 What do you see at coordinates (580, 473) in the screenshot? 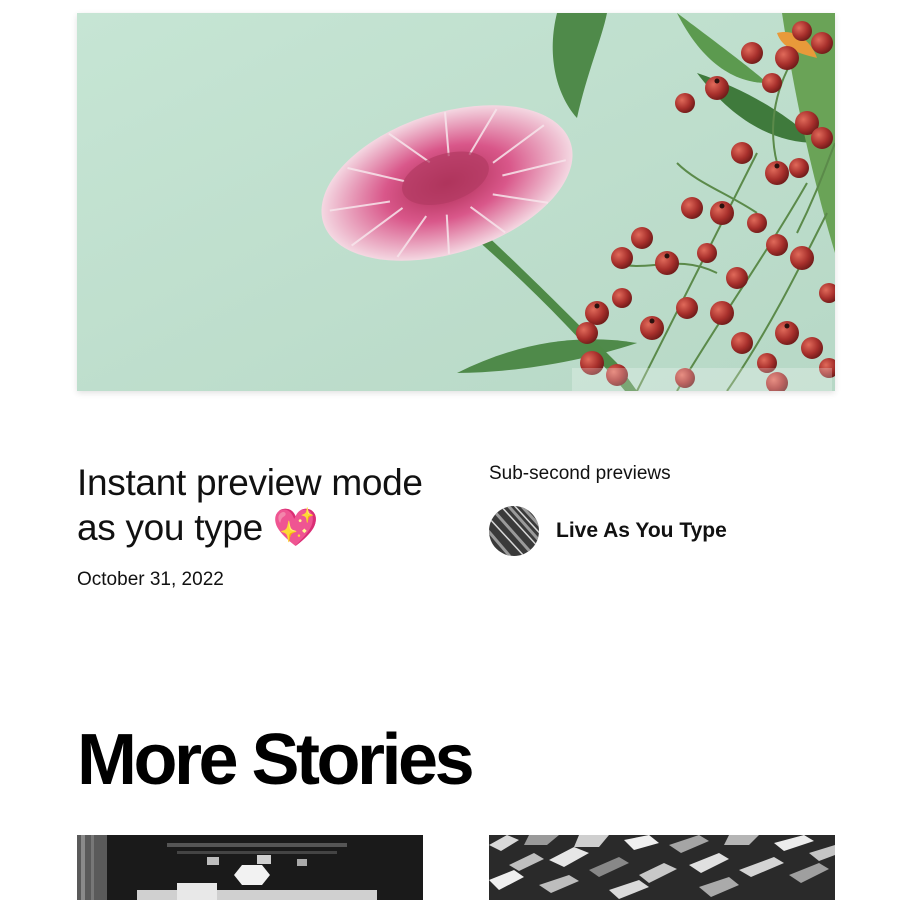
I see `post-excerpt: Sub-second previews` at bounding box center [580, 473].